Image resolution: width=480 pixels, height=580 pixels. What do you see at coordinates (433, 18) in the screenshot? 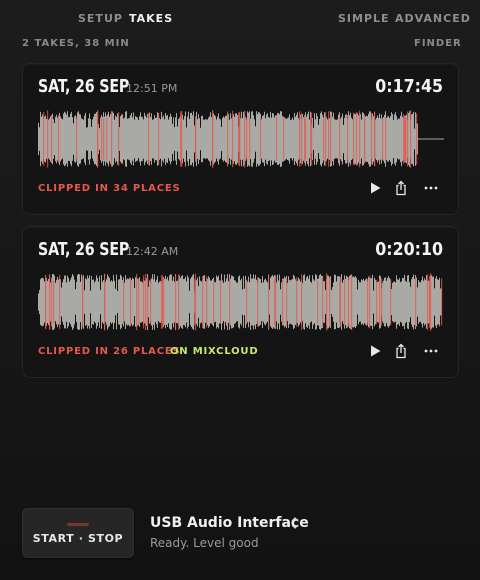
I see `mode-advanced: ADVANCED` at bounding box center [433, 18].